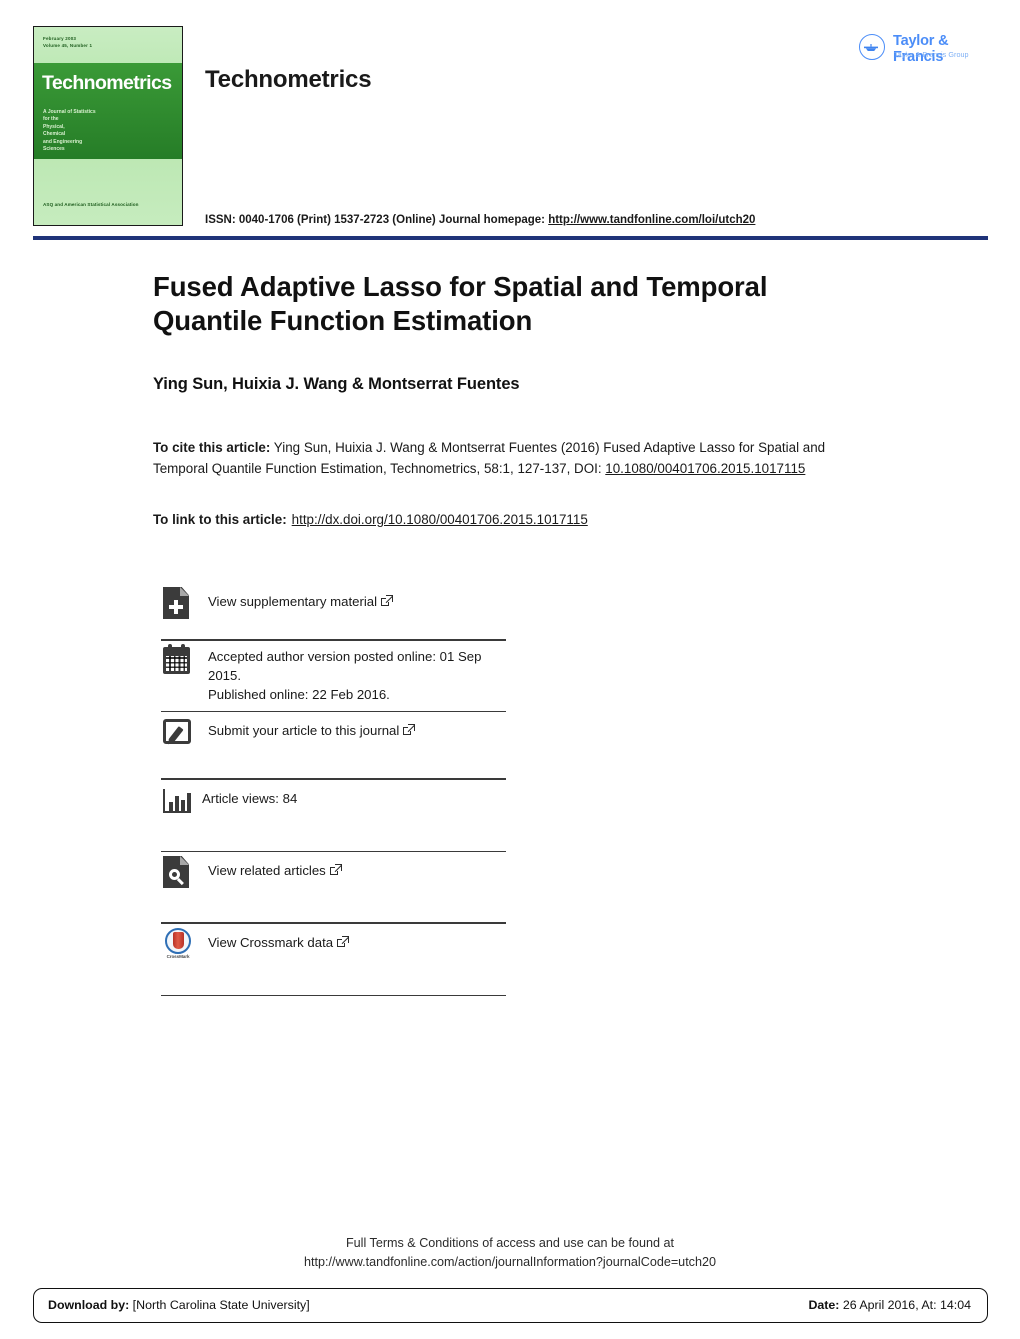  What do you see at coordinates (333, 959) in the screenshot?
I see `list-item: CrossMark View Crossmark data` at bounding box center [333, 959].